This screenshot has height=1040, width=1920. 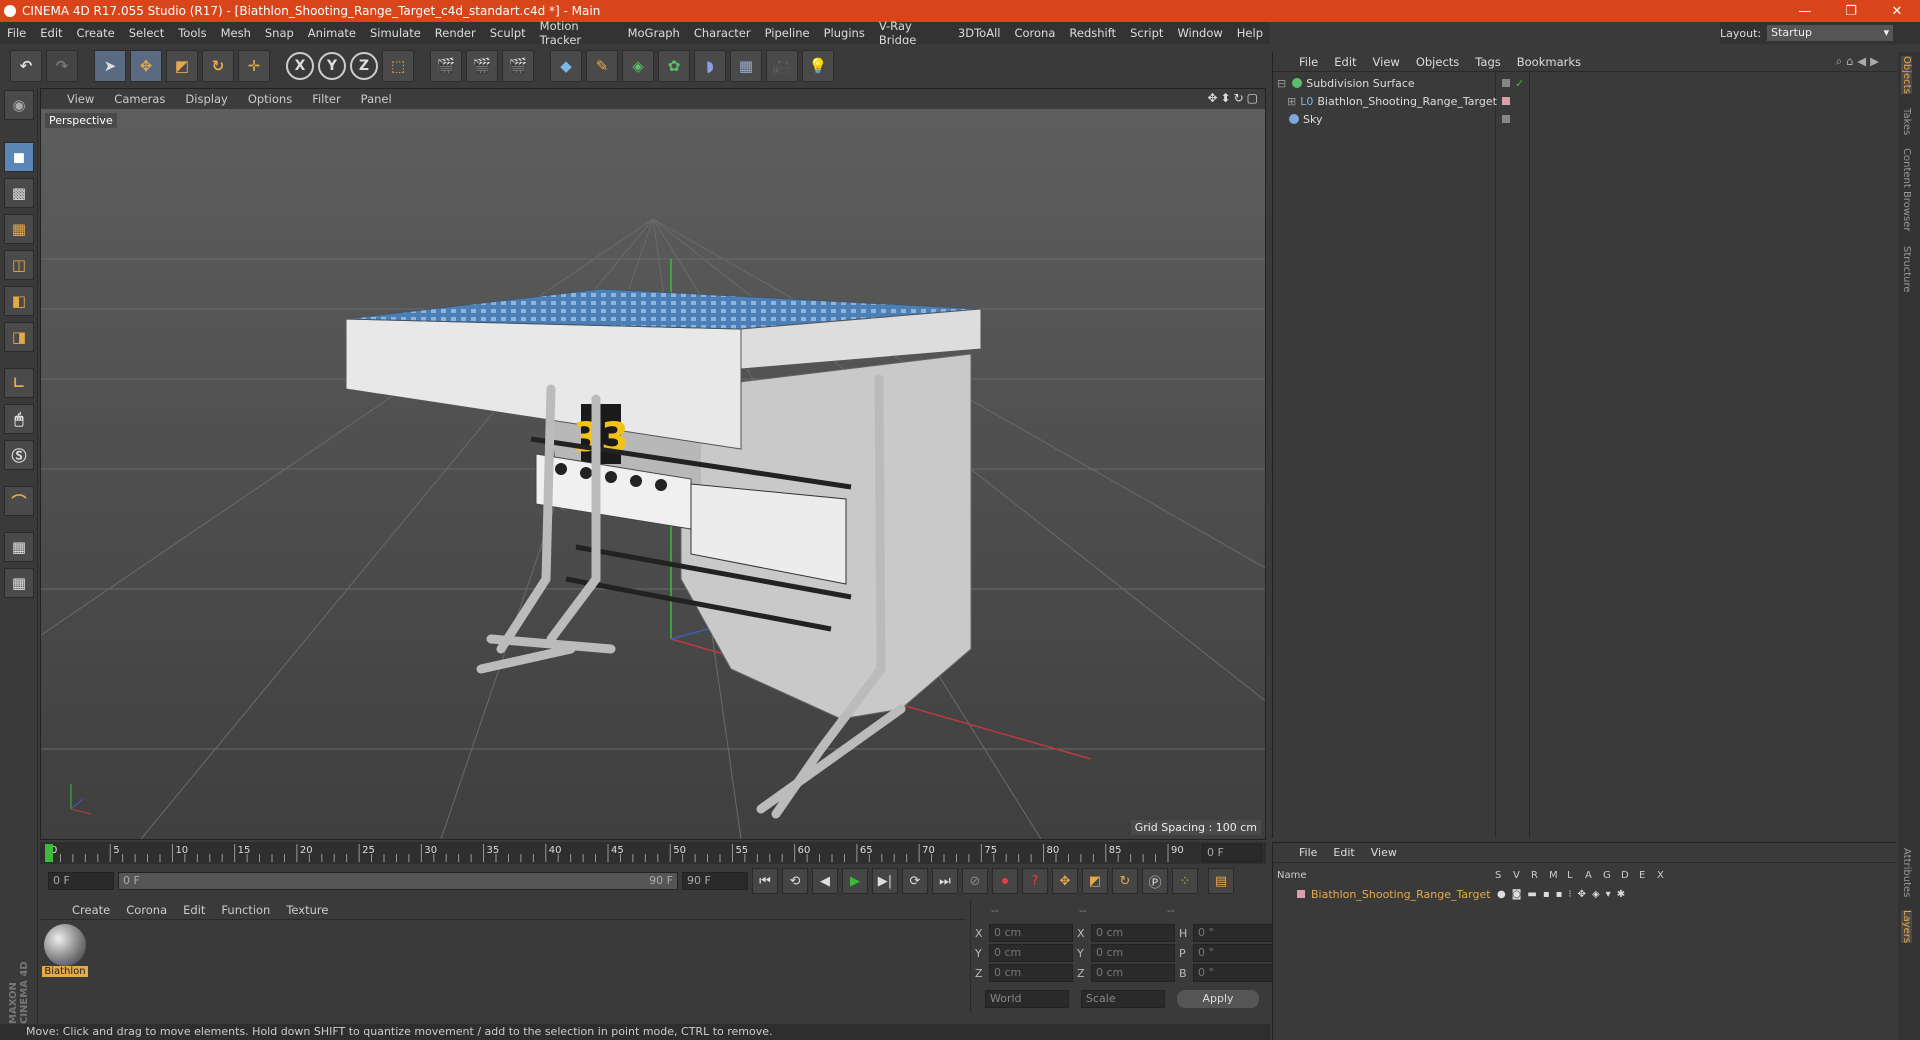 I want to click on viewport-menu-view: View, so click(x=80, y=99).